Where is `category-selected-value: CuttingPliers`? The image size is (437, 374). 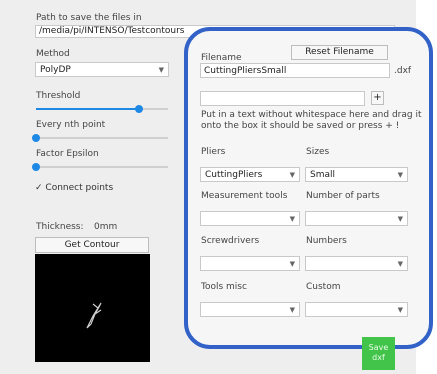
category-selected-value: CuttingPliers is located at coordinates (234, 175).